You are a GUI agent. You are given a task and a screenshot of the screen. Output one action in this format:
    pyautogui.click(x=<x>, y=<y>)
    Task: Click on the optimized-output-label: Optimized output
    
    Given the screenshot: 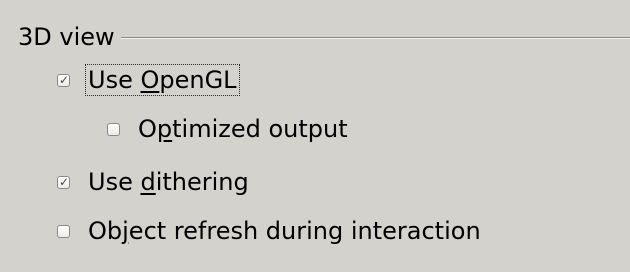 What is the action you would take?
    pyautogui.click(x=243, y=129)
    